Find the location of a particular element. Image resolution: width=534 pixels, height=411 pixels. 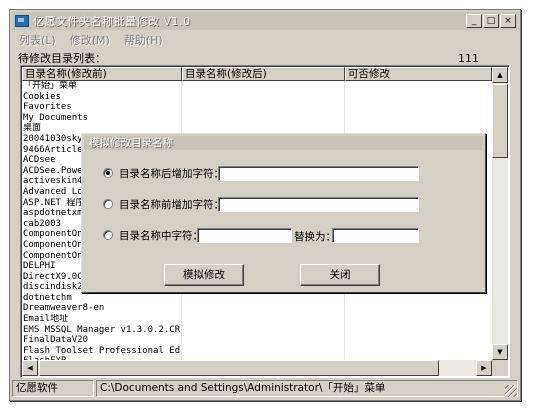

table-row: Dreamweaver8-en is located at coordinates (257, 309).